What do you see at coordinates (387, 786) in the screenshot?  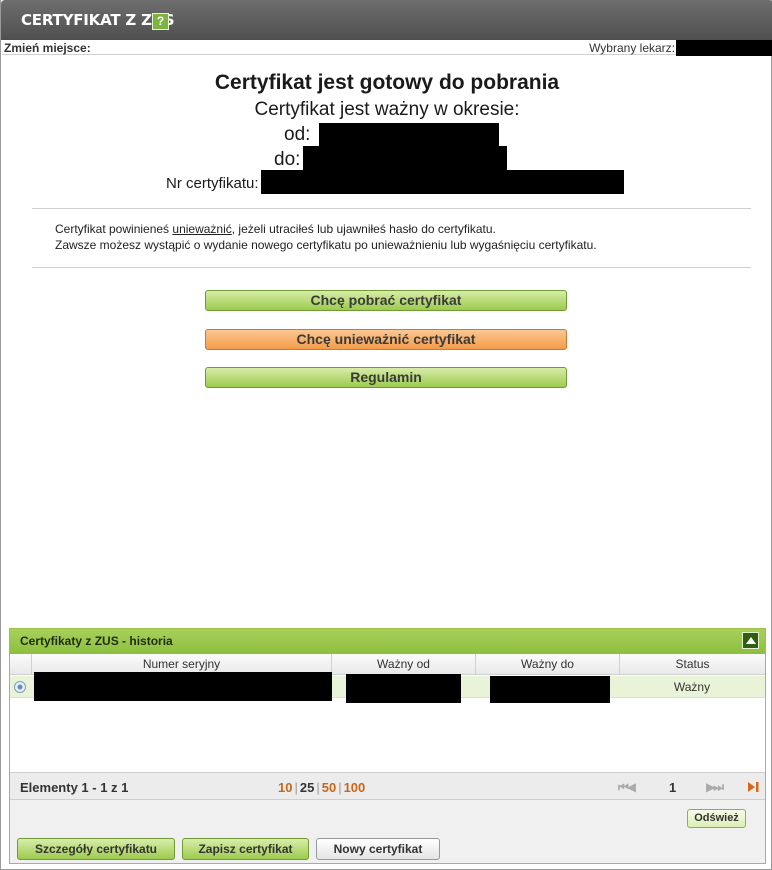 I see `pagination-bar: Elementy 1 - 1 z 1 10 | 25 | 50 | 100 ⏮◀ 1 ▶⏭` at bounding box center [387, 786].